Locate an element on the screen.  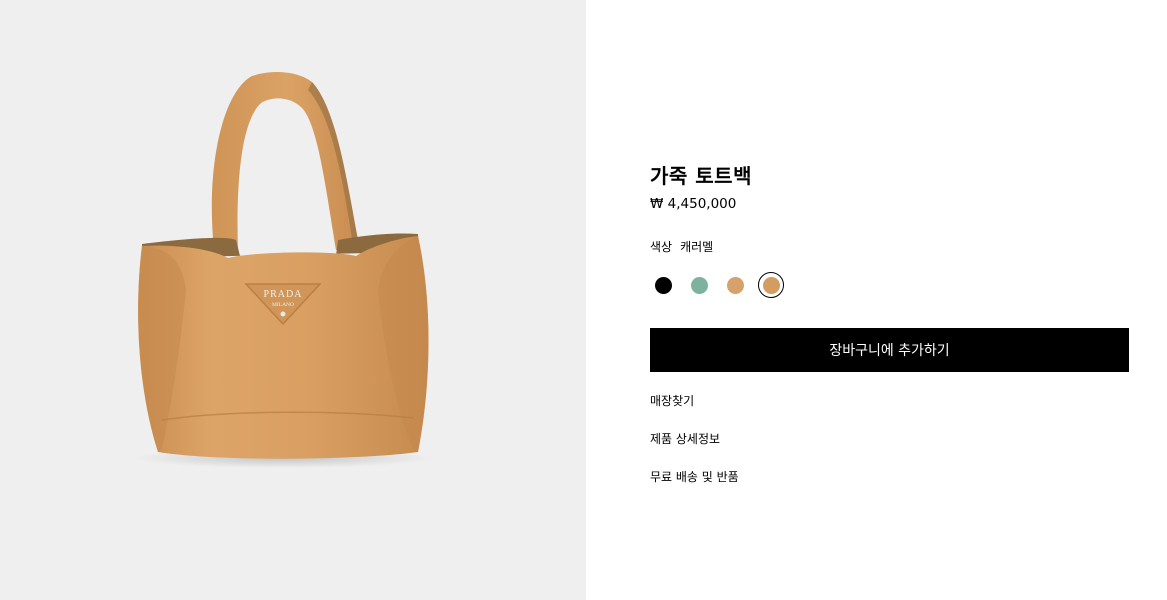
swatch-caramel-light is located at coordinates (735, 285).